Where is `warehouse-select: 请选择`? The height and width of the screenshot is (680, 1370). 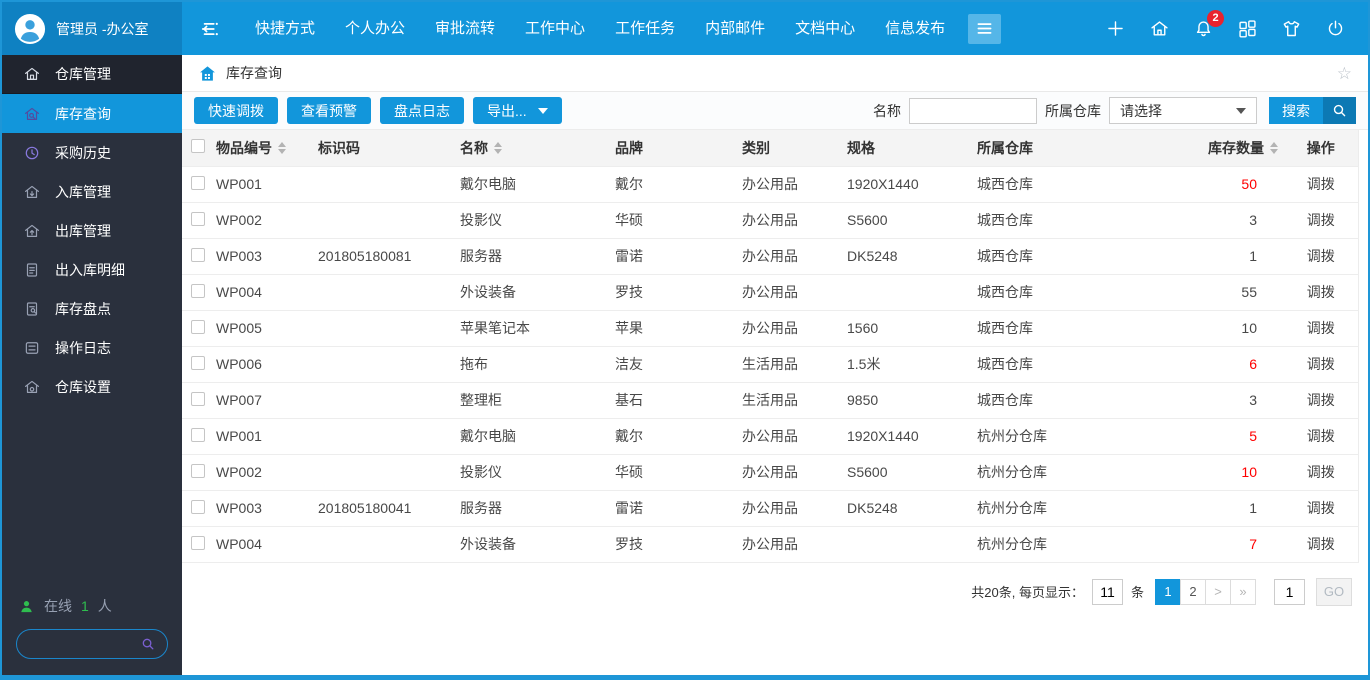
warehouse-select: 请选择 is located at coordinates (1183, 110).